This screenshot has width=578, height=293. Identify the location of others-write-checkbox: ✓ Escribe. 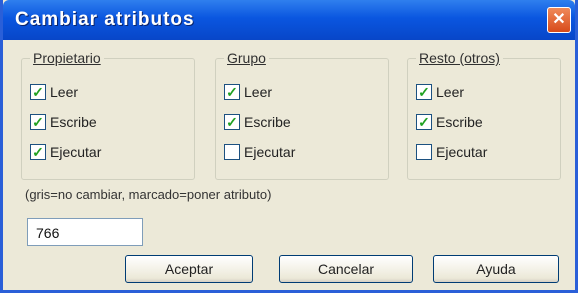
(449, 122).